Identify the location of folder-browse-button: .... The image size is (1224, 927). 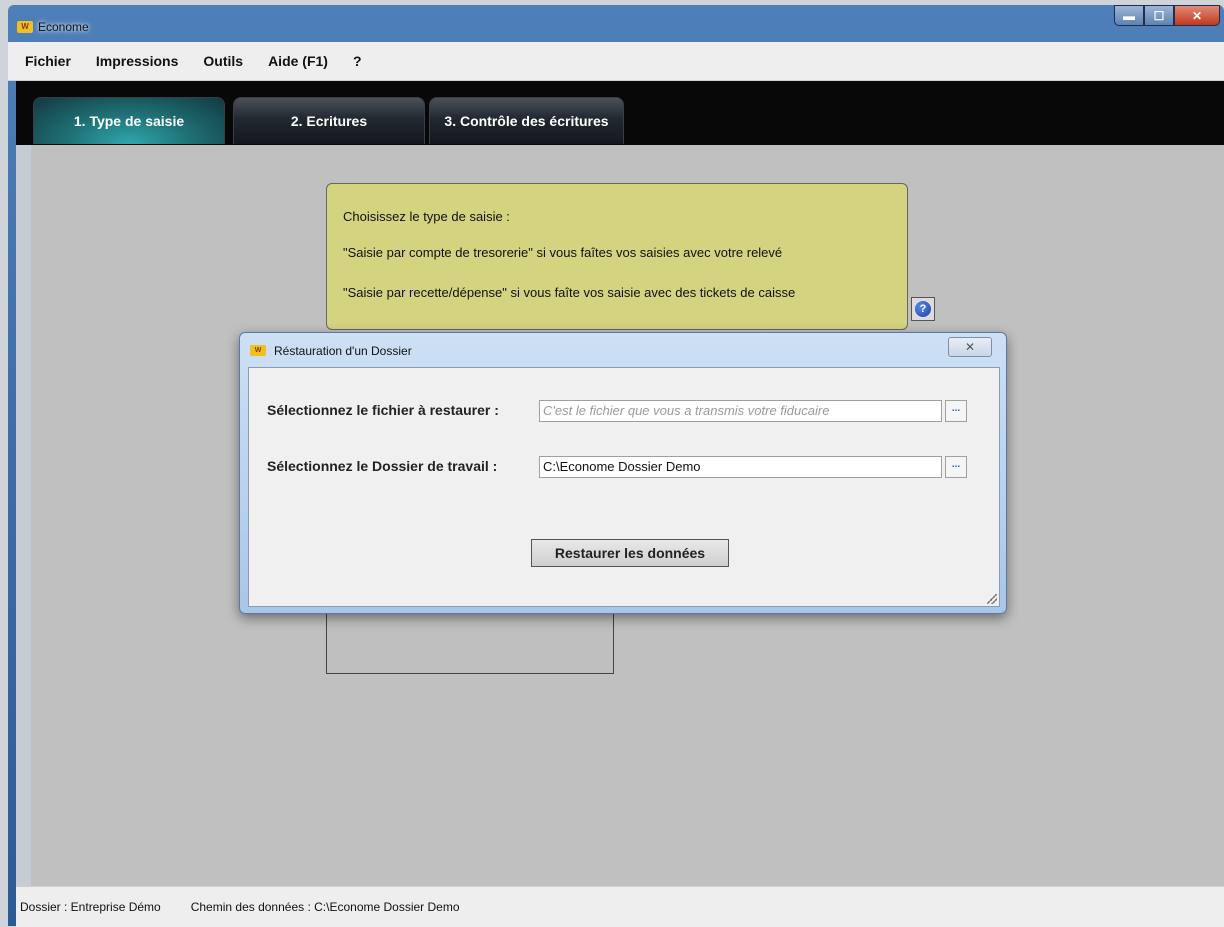
(956, 467).